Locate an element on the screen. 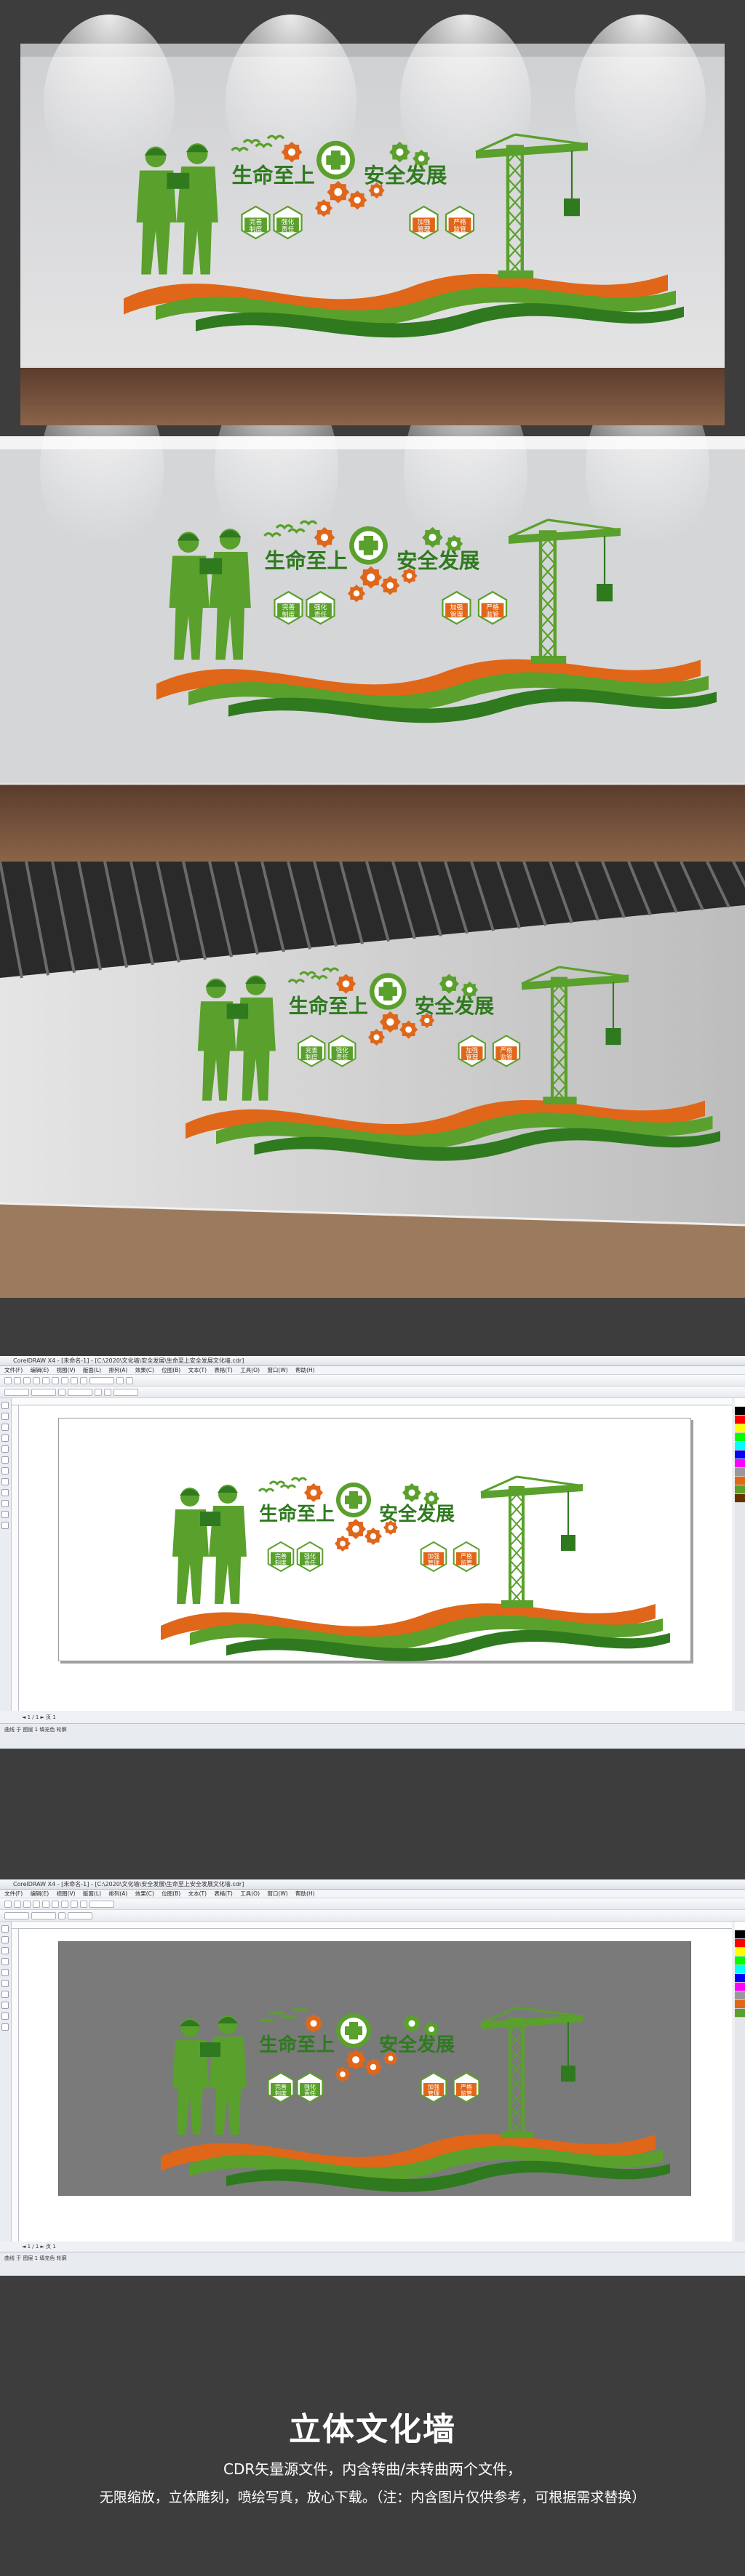 The image size is (745, 2576). table-tool-icon is located at coordinates (5, 1504).